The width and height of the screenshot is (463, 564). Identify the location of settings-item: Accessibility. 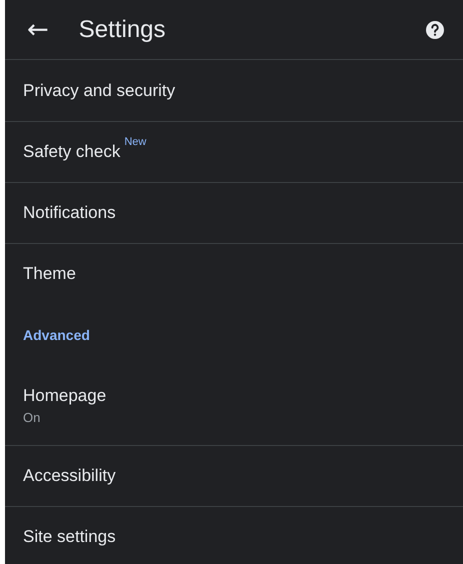
(234, 475).